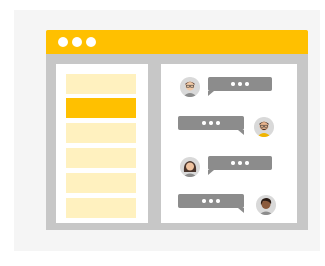  What do you see at coordinates (264, 127) in the screenshot?
I see `person-with-beard-icon` at bounding box center [264, 127].